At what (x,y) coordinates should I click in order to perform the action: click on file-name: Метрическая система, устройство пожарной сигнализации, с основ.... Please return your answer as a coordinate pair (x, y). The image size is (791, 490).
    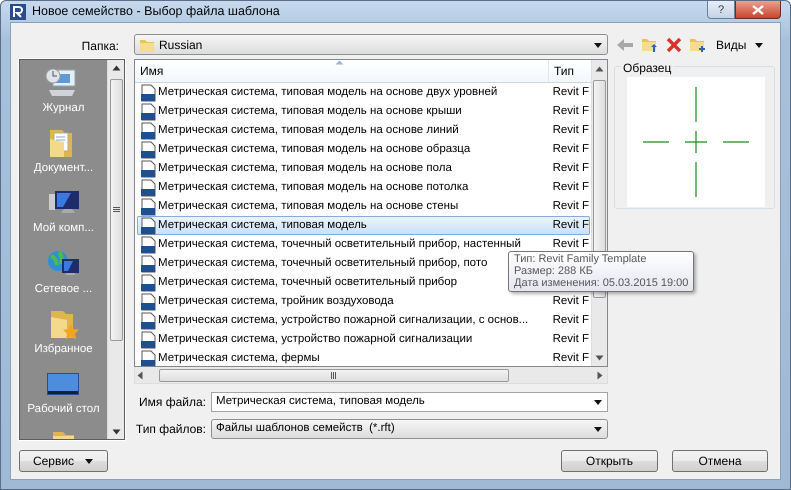
    Looking at the image, I should click on (343, 320).